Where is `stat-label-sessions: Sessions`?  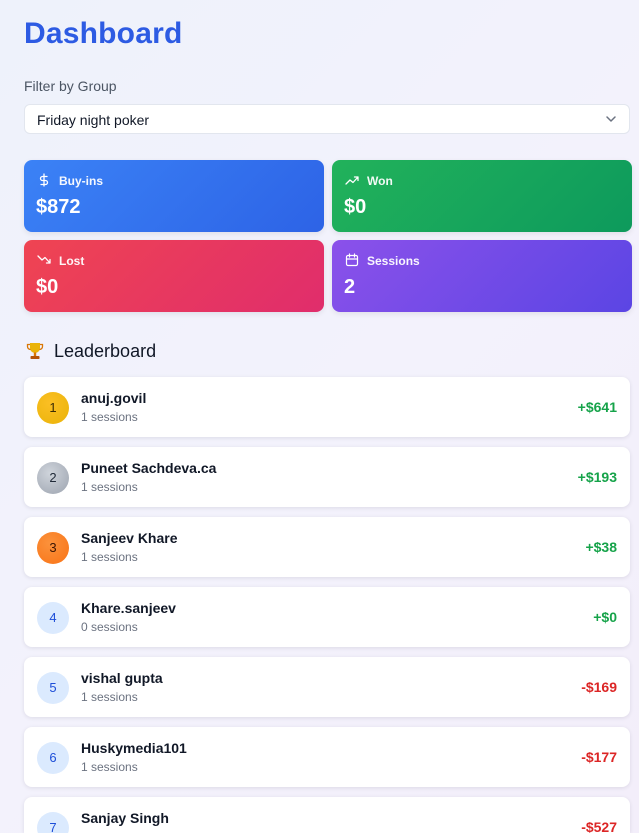 stat-label-sessions: Sessions is located at coordinates (393, 261).